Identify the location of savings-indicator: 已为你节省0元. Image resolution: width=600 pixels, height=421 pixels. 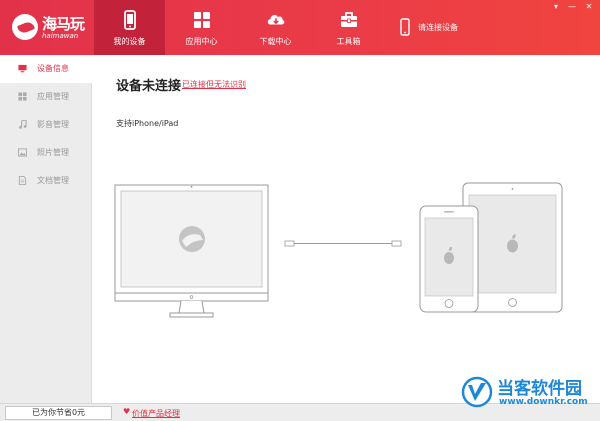
(58, 413).